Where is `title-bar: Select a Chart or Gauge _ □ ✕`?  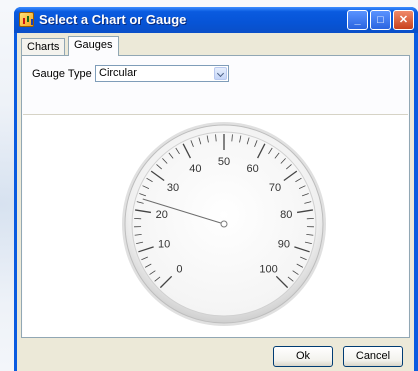
title-bar: Select a Chart or Gauge _ □ ✕ is located at coordinates (216, 20).